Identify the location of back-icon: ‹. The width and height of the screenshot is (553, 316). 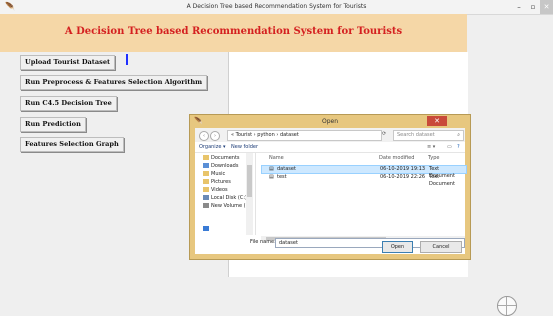
(204, 136).